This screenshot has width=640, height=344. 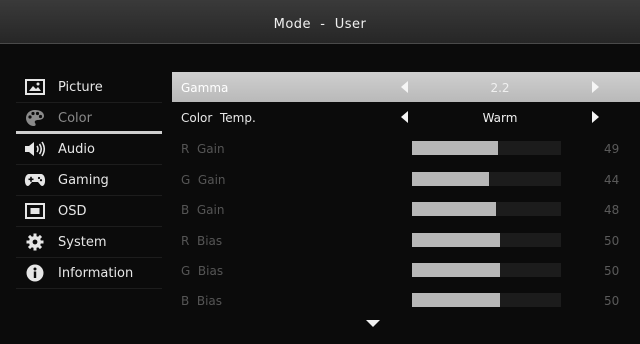 What do you see at coordinates (35, 149) in the screenshot?
I see `speaker-icon` at bounding box center [35, 149].